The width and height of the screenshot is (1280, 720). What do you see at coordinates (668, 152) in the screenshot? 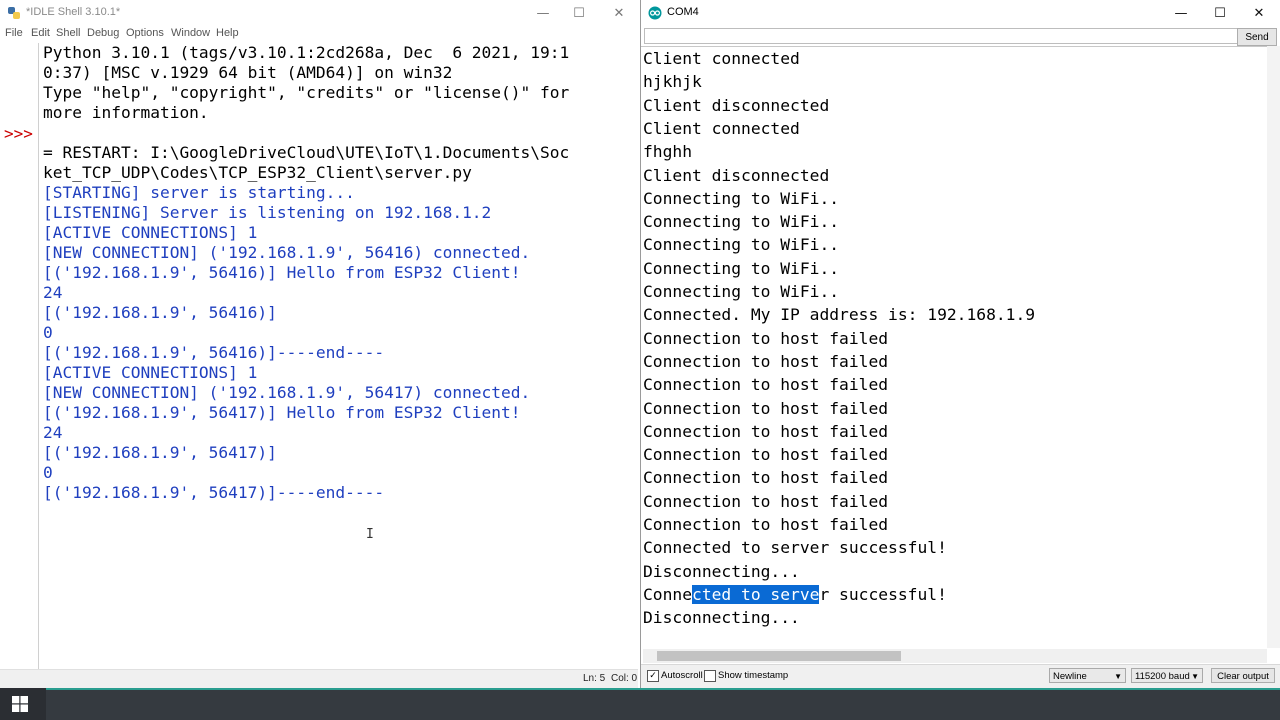
I see `serial-output-line: fhghh` at bounding box center [668, 152].